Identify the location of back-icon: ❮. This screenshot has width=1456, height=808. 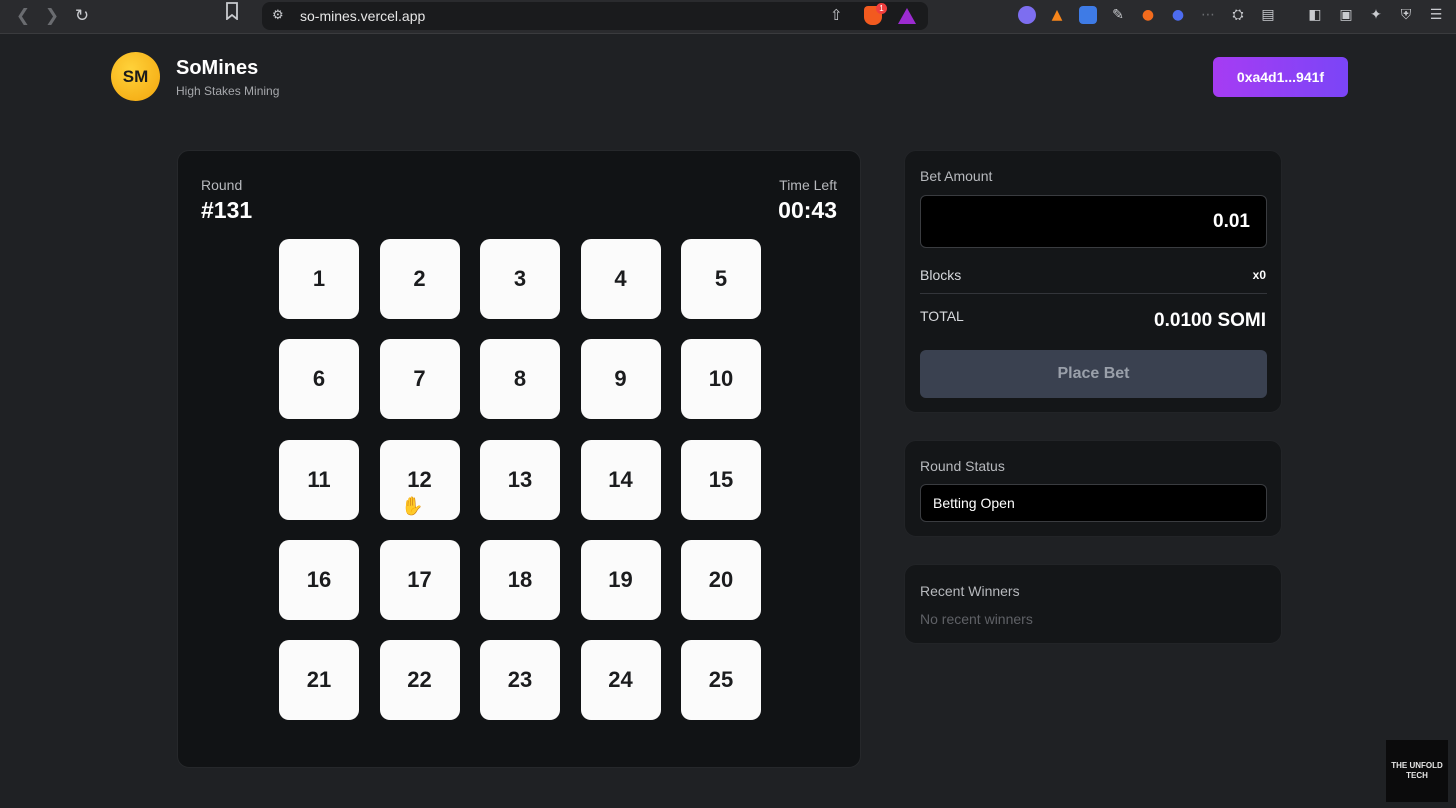
(23, 16).